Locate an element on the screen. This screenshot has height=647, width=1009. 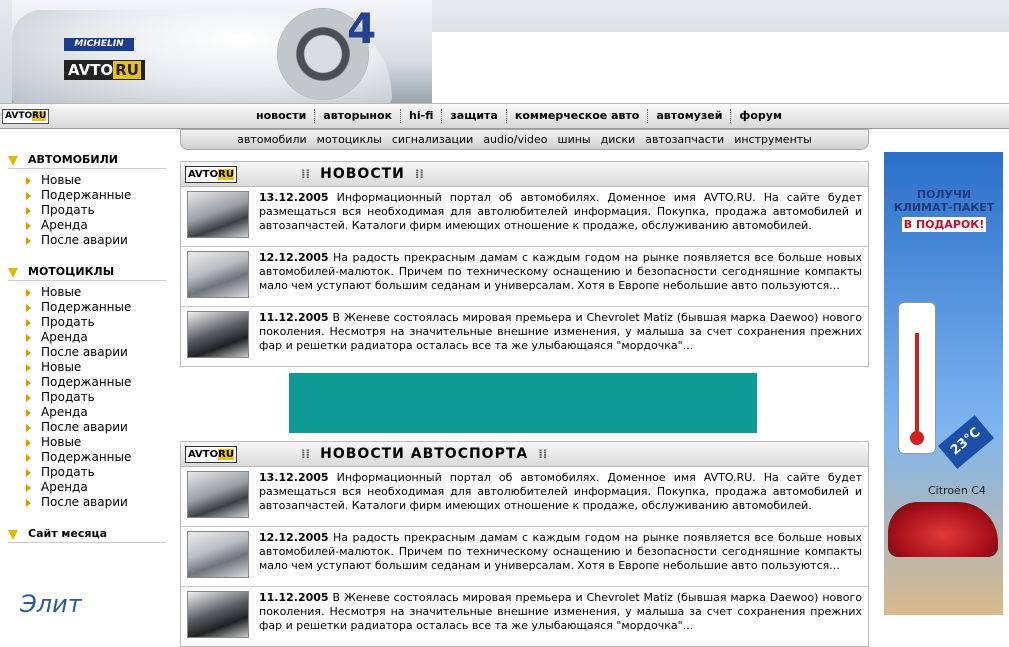
nav-item: hi-fi is located at coordinates (422, 116).